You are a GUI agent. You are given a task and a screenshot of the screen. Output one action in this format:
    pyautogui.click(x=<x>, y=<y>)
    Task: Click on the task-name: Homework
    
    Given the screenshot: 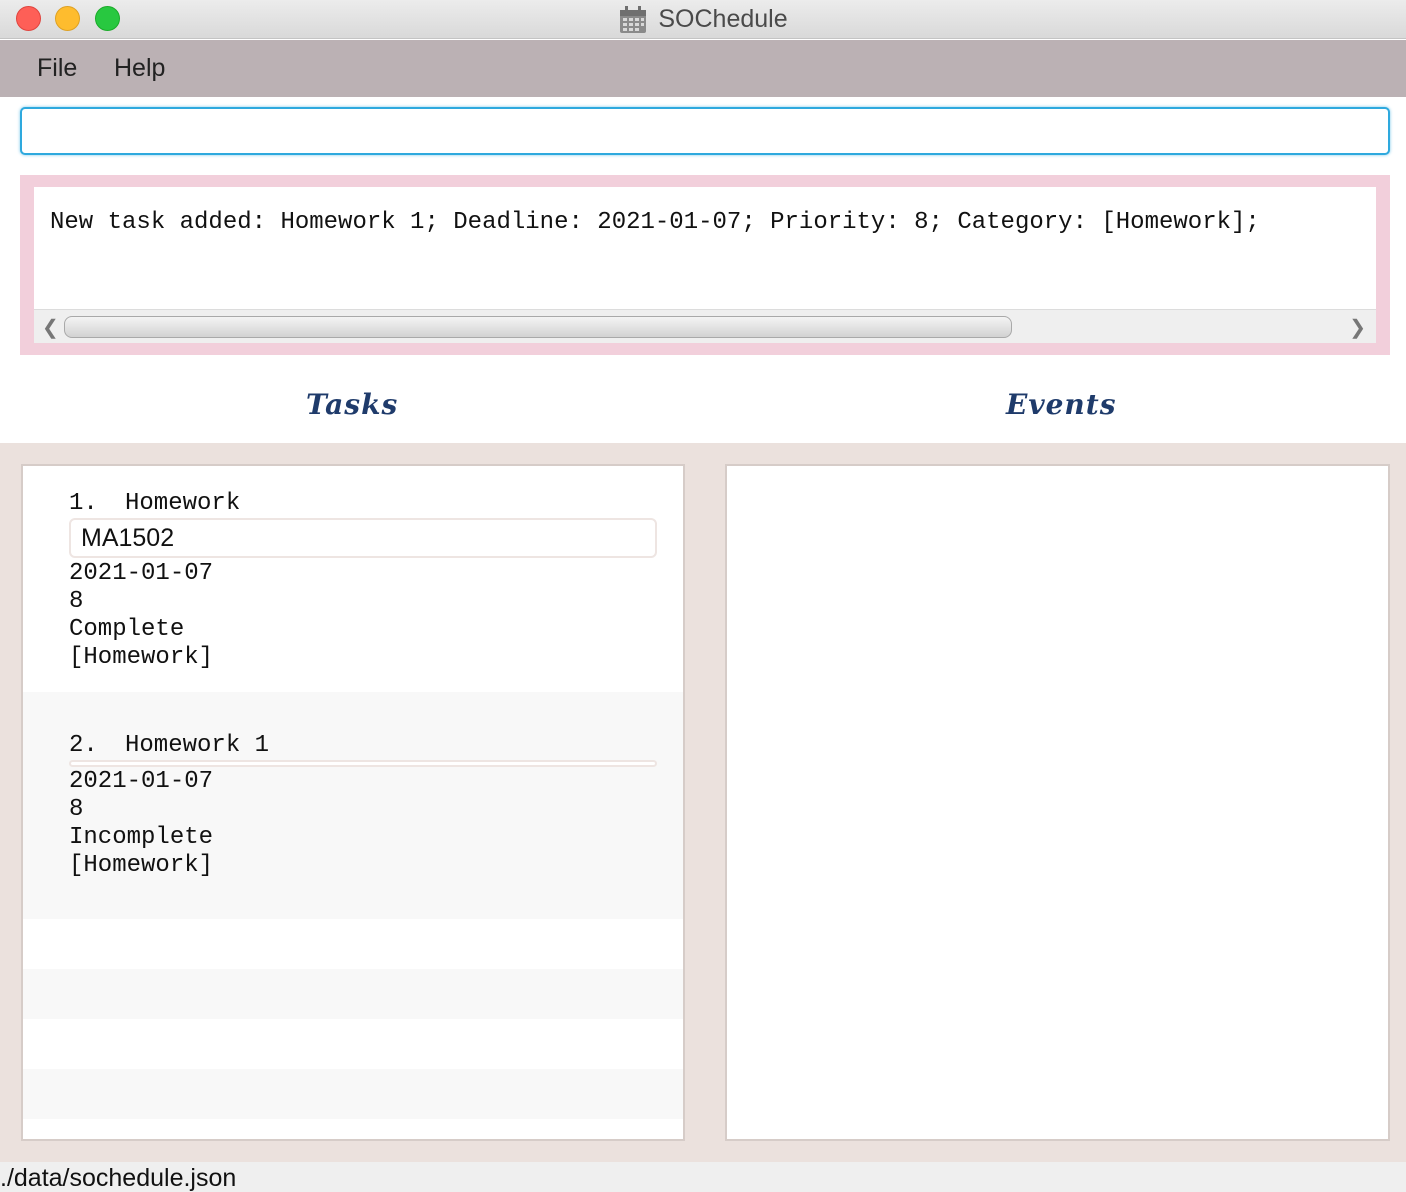 What is the action you would take?
    pyautogui.click(x=183, y=503)
    